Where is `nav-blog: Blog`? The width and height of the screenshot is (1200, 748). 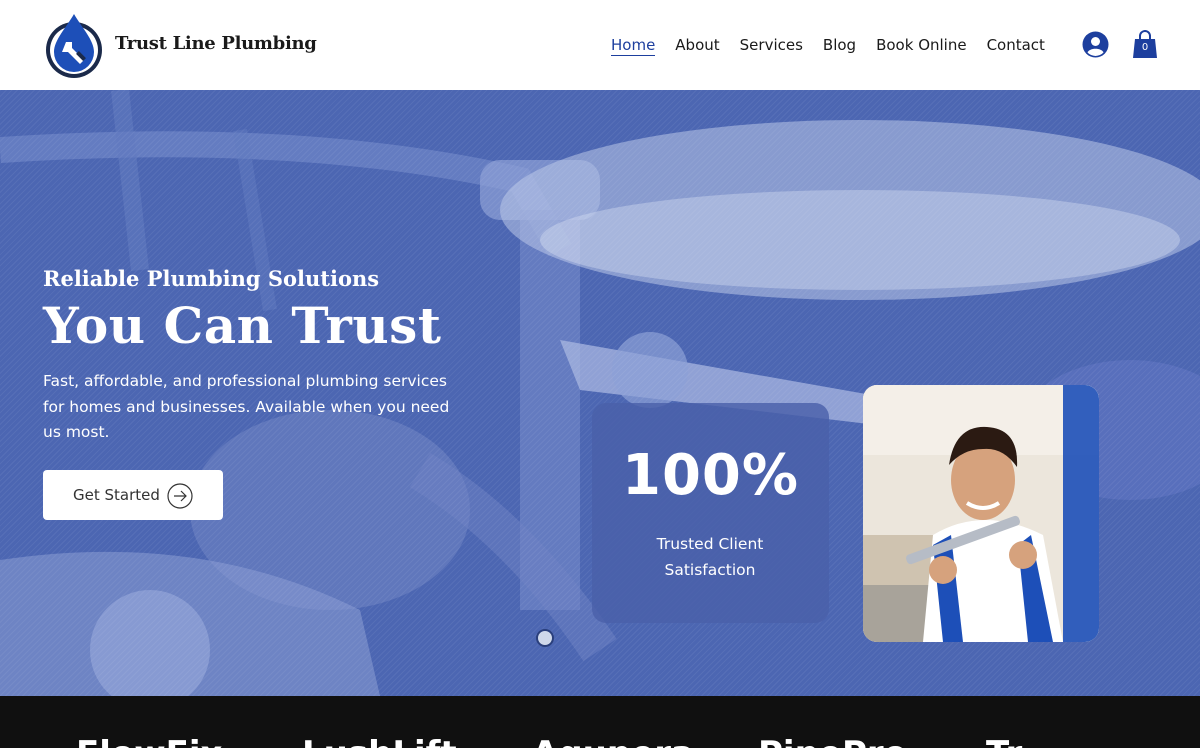 nav-blog: Blog is located at coordinates (839, 46).